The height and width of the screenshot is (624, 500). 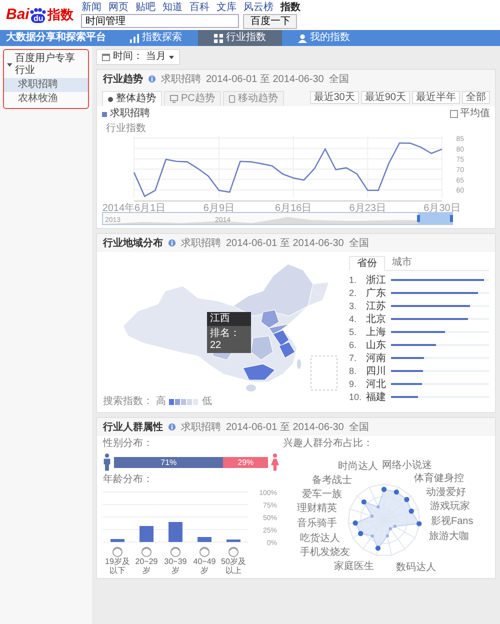 I want to click on checkbox-label: 平均值, so click(x=475, y=114).